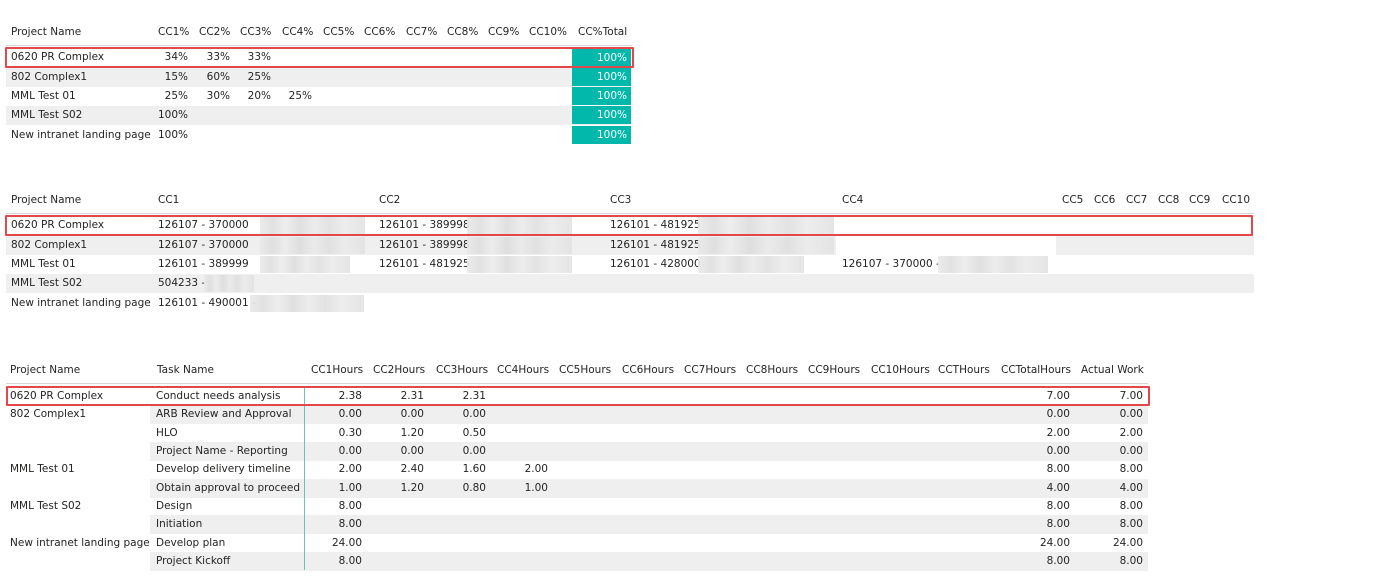 The width and height of the screenshot is (1376, 588). Describe the element at coordinates (649, 524) in the screenshot. I see `table-row: Initiation 8.00 8.00 8.00` at that location.